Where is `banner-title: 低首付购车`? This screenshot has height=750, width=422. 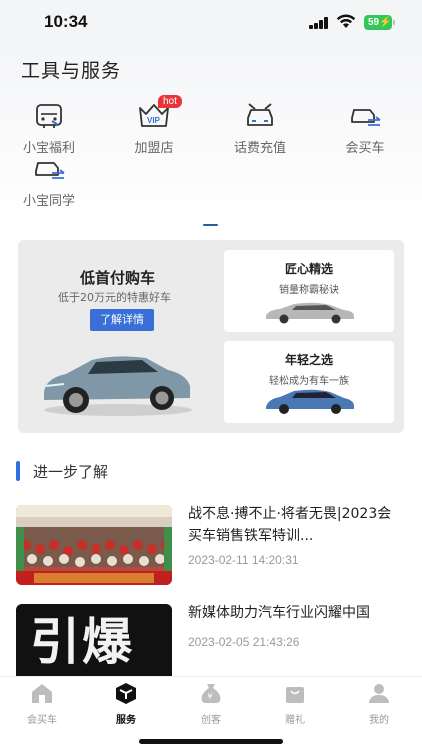
banner-title: 低首付购车 is located at coordinates (118, 278).